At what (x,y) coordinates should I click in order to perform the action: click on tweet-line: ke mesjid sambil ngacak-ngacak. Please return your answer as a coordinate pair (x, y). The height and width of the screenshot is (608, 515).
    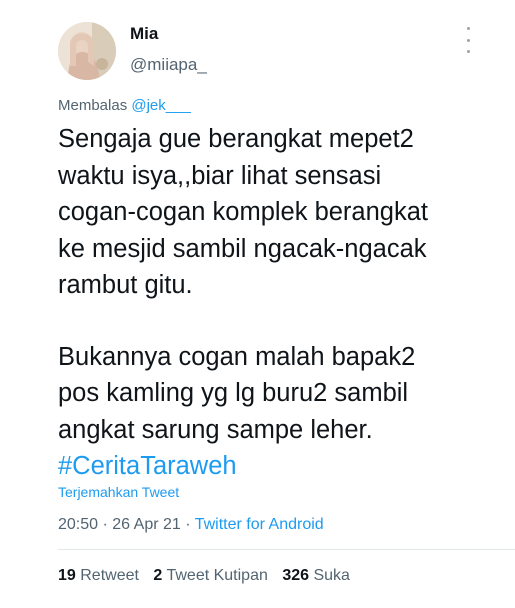
    Looking at the image, I should click on (242, 248).